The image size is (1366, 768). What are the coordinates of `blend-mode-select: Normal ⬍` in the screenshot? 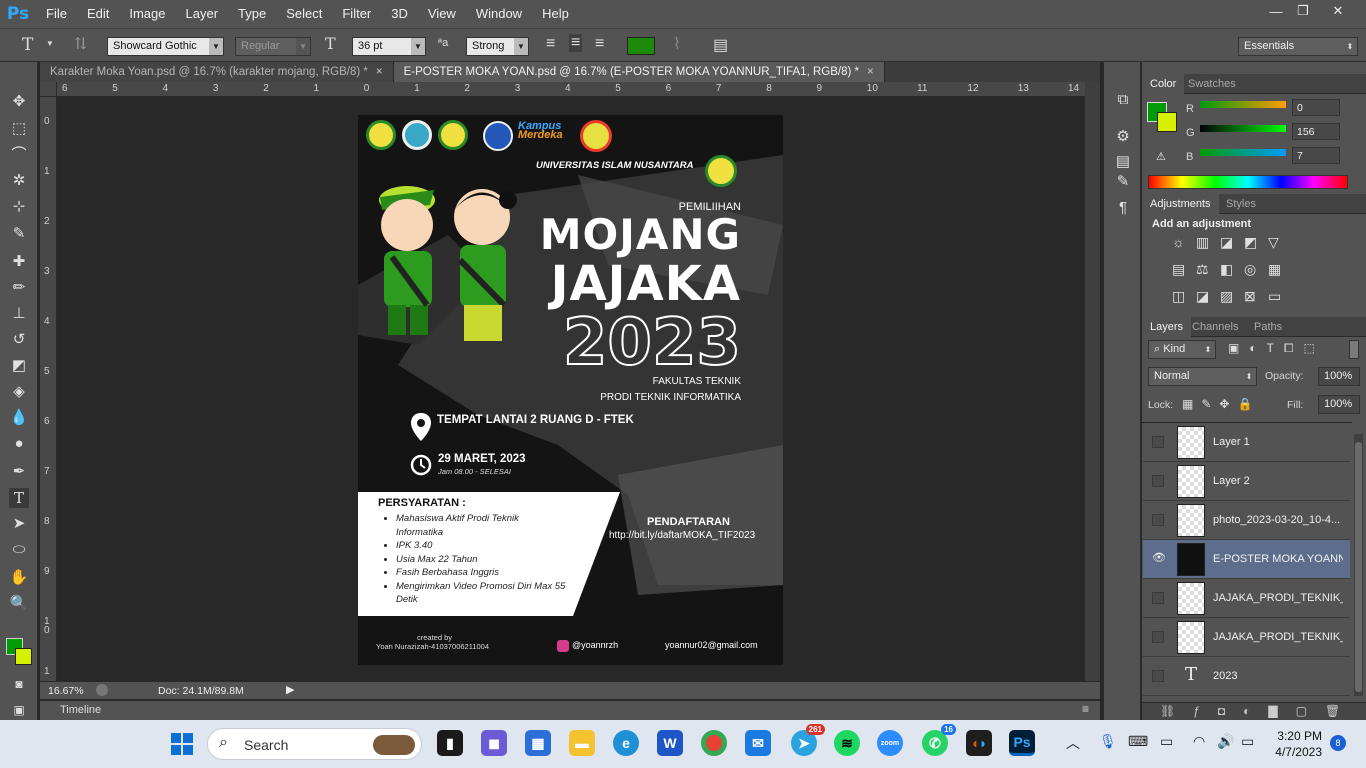 It's located at (1202, 376).